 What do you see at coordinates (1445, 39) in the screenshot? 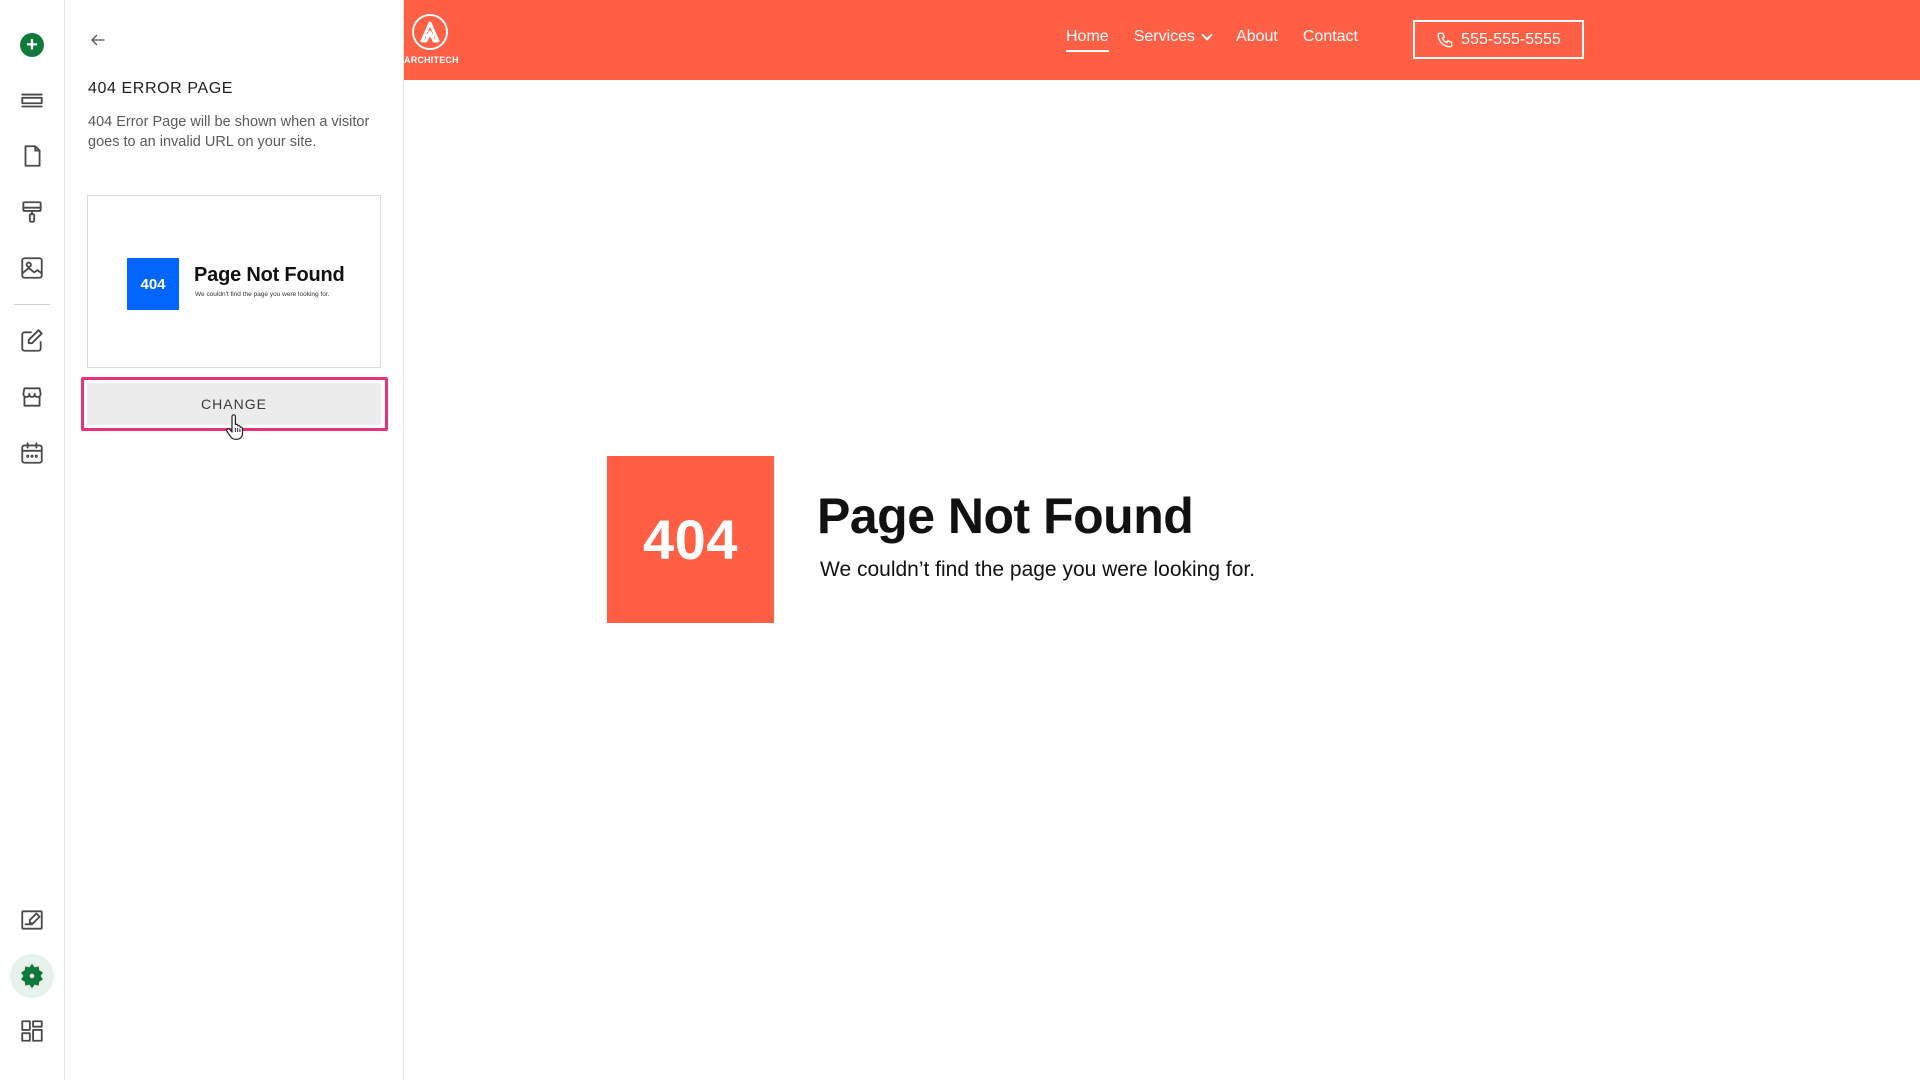
I see `phone-icon` at bounding box center [1445, 39].